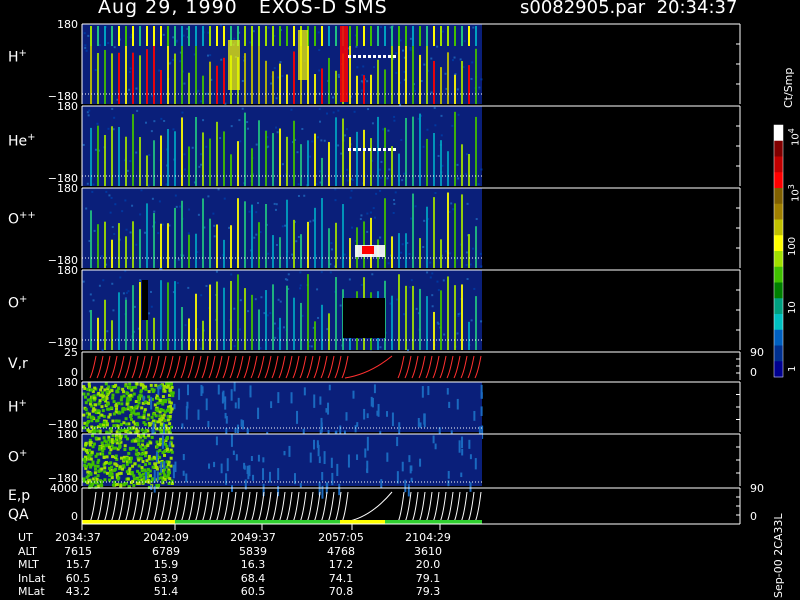 Image resolution: width=800 pixels, height=600 pixels. I want to click on orbit-value: 2034:37, so click(78, 537).